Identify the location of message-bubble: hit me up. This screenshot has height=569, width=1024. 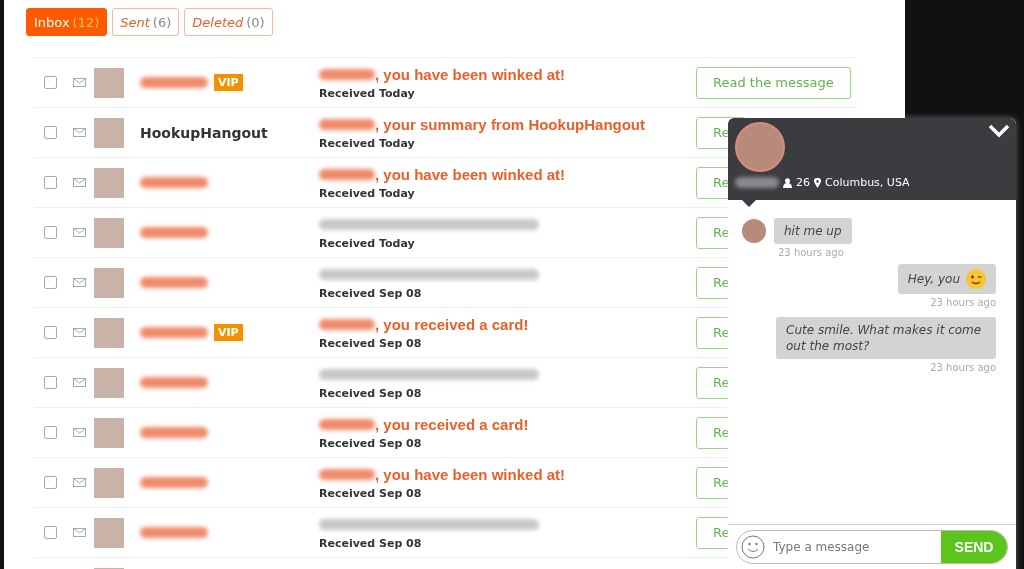
(813, 231).